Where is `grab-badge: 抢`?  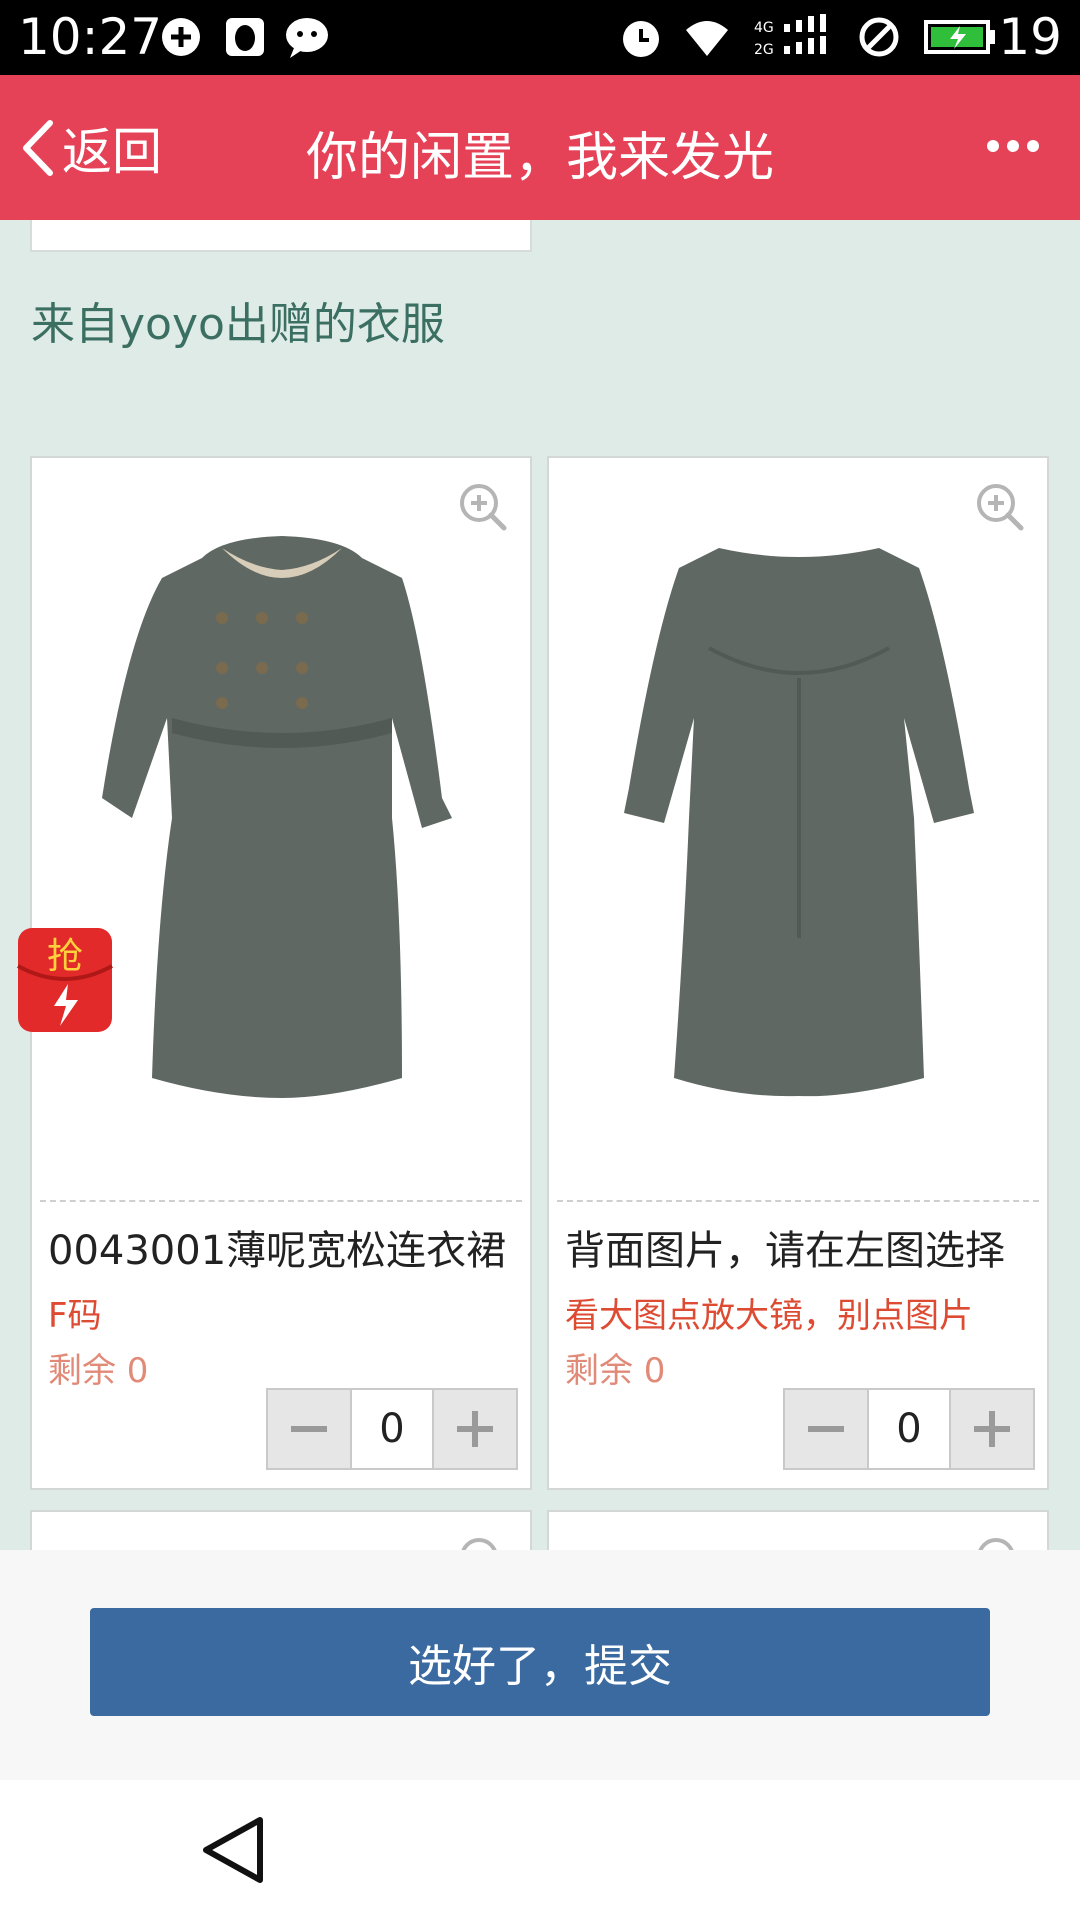 grab-badge: 抢 is located at coordinates (65, 980).